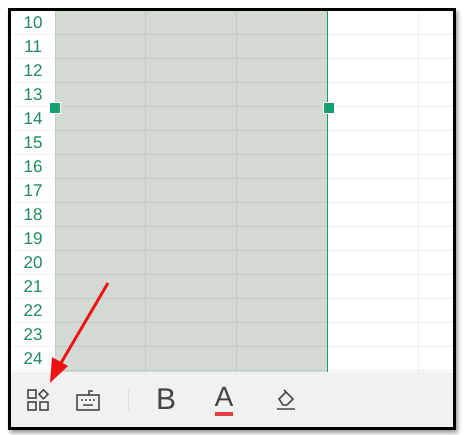 The height and width of the screenshot is (435, 464). Describe the element at coordinates (224, 397) in the screenshot. I see `font-color-button: A` at that location.